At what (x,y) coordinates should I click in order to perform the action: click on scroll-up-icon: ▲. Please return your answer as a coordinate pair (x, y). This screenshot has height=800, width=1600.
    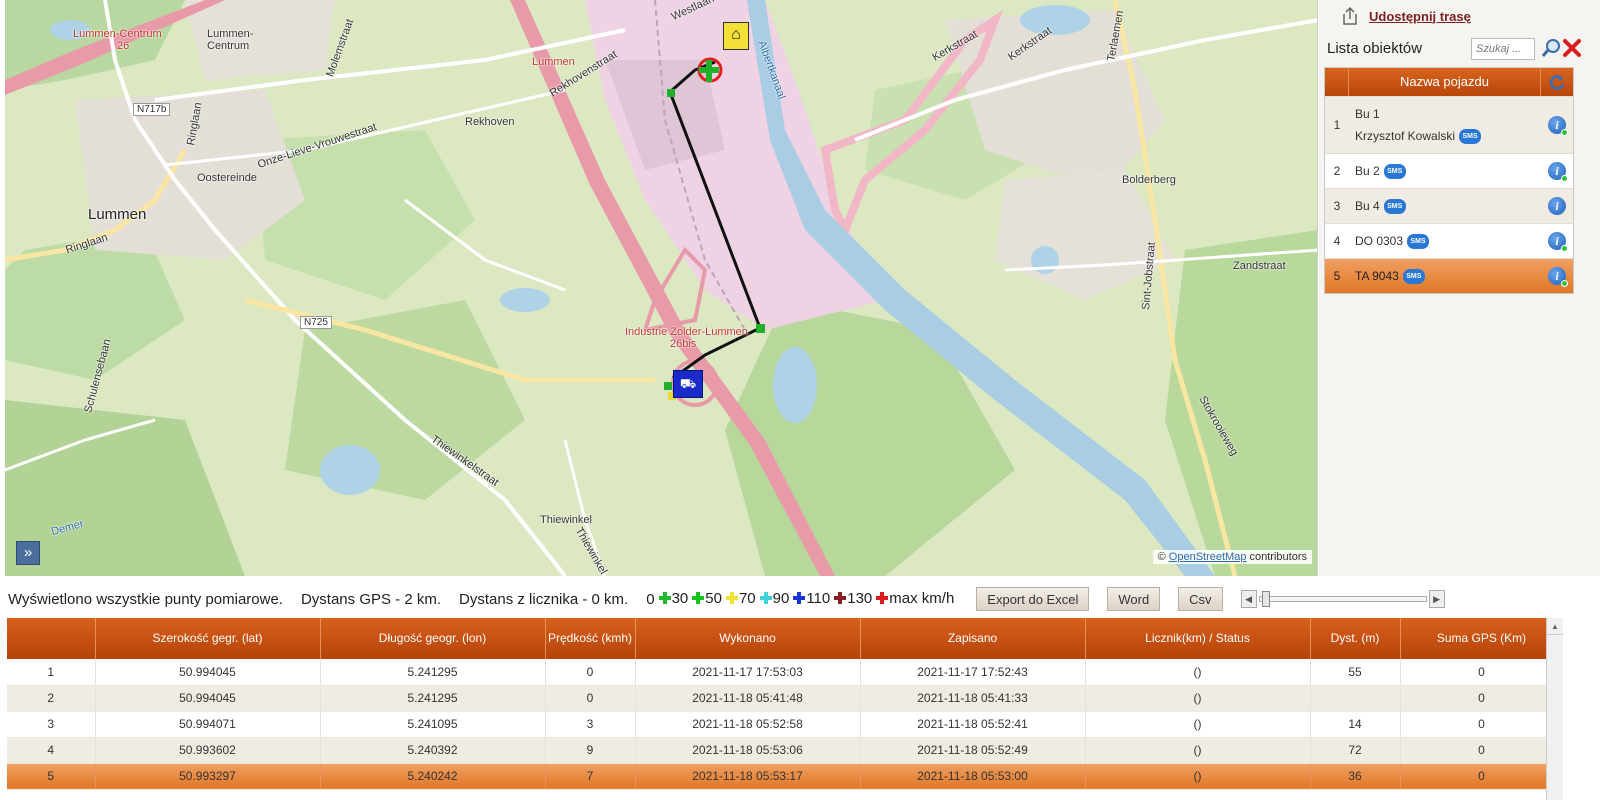
    Looking at the image, I should click on (1555, 626).